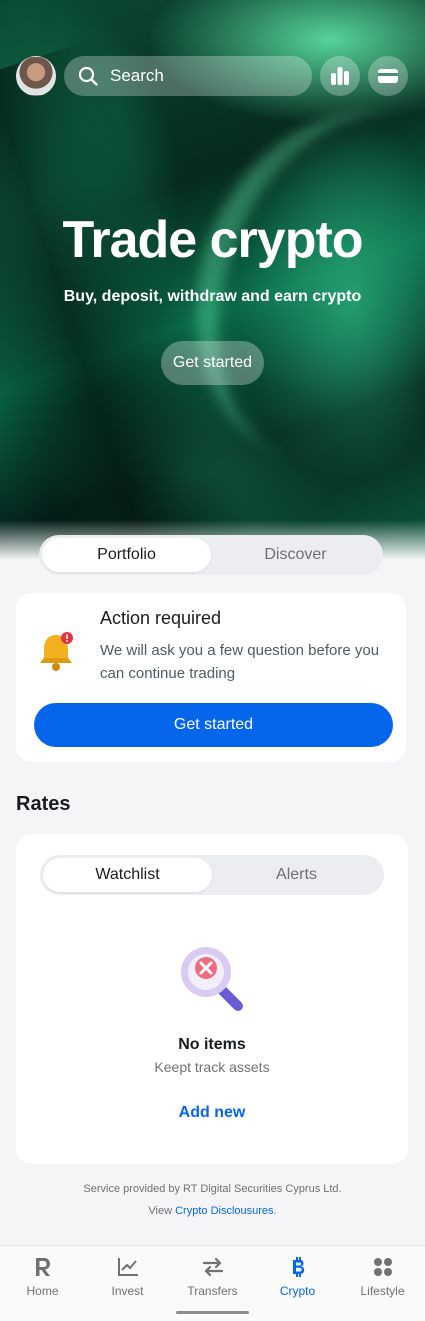 The width and height of the screenshot is (425, 1321). Describe the element at coordinates (382, 1291) in the screenshot. I see `nav-lifestyle-label: Lifestyle` at that location.